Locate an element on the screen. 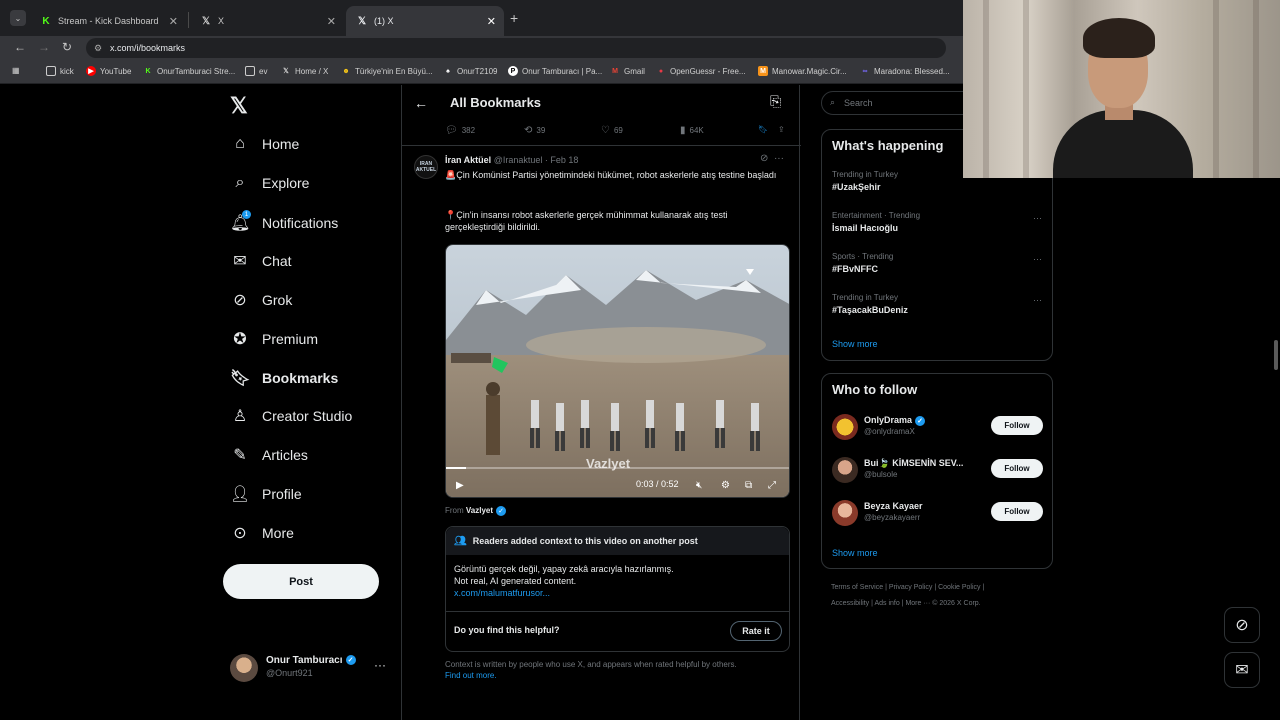 The width and height of the screenshot is (1280, 720). tab-label: X is located at coordinates (221, 21).